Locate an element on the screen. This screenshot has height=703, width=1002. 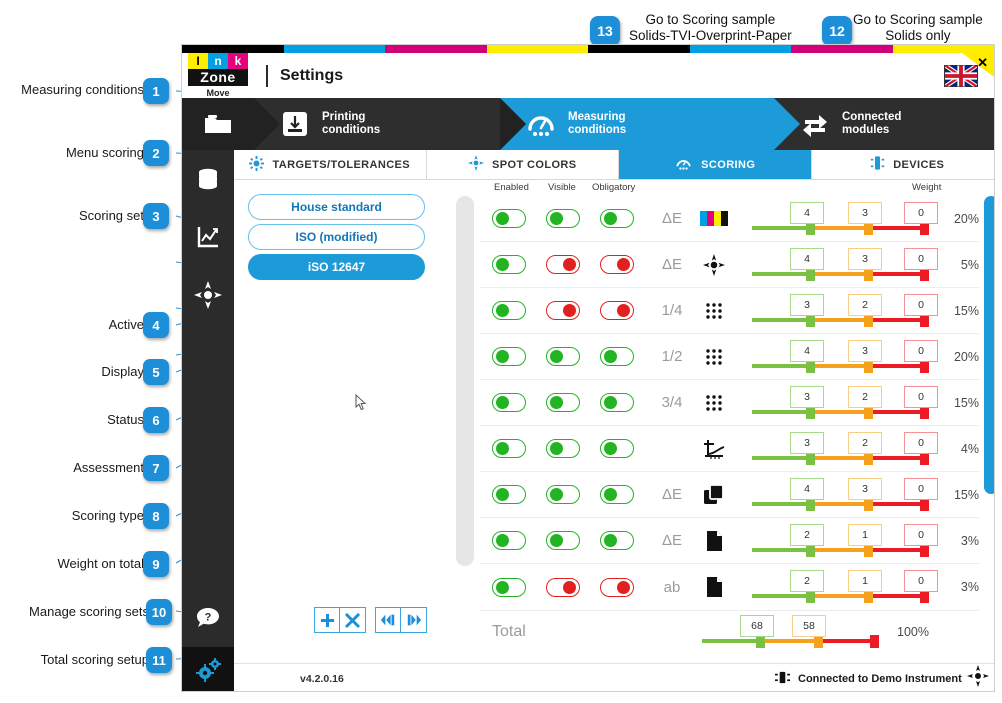
nav-item-connected-modules: Connected modules is located at coordinates (884, 124).